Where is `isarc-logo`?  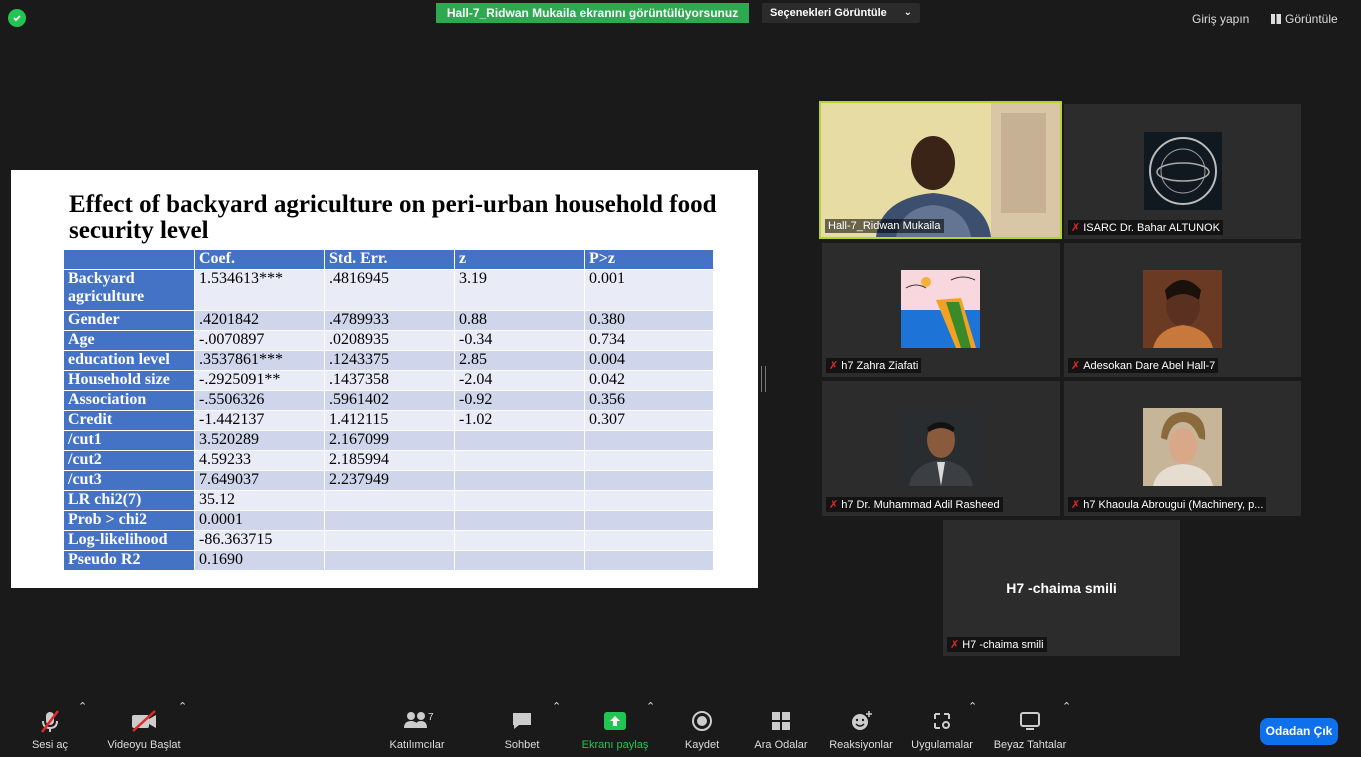 isarc-logo is located at coordinates (1183, 171).